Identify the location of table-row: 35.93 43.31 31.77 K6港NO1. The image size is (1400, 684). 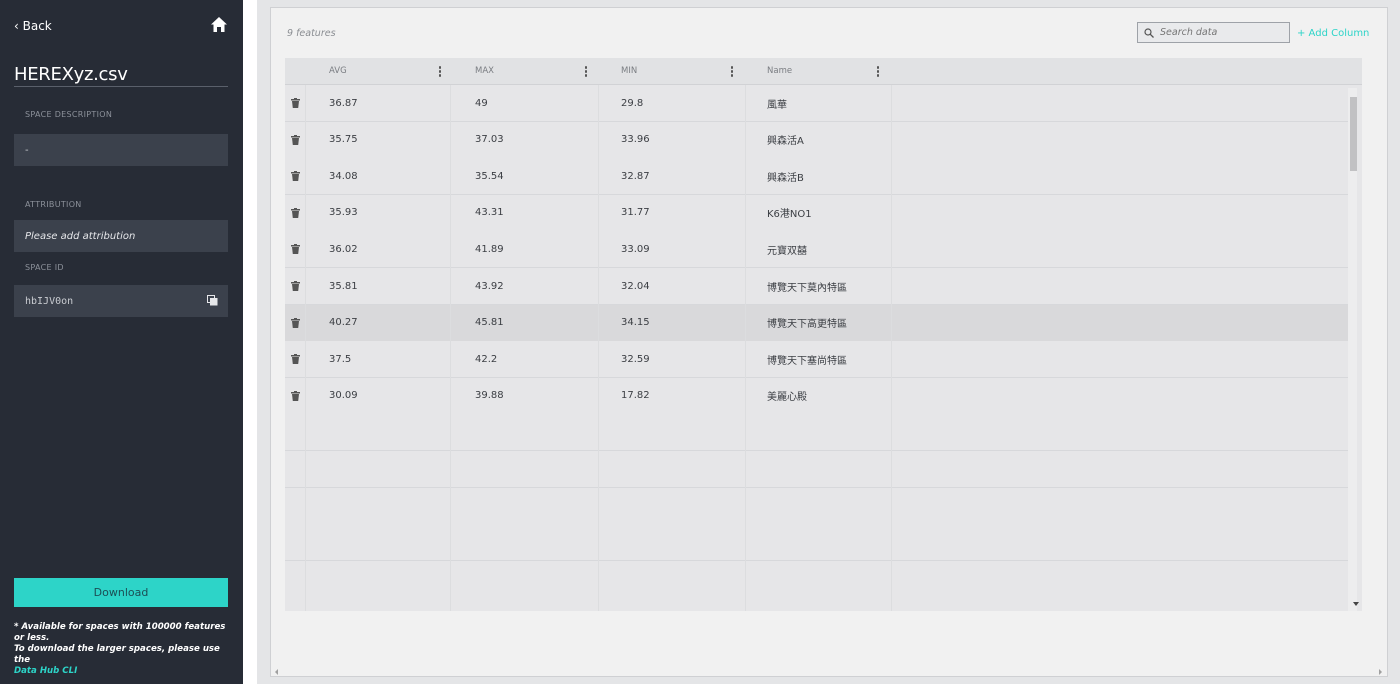
(816, 213).